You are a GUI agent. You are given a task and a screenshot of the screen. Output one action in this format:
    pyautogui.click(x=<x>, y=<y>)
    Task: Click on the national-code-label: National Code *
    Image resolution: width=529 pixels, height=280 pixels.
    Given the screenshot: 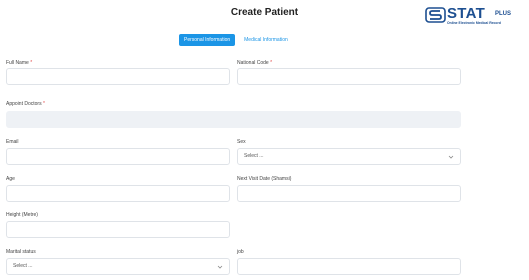 What is the action you would take?
    pyautogui.click(x=254, y=63)
    